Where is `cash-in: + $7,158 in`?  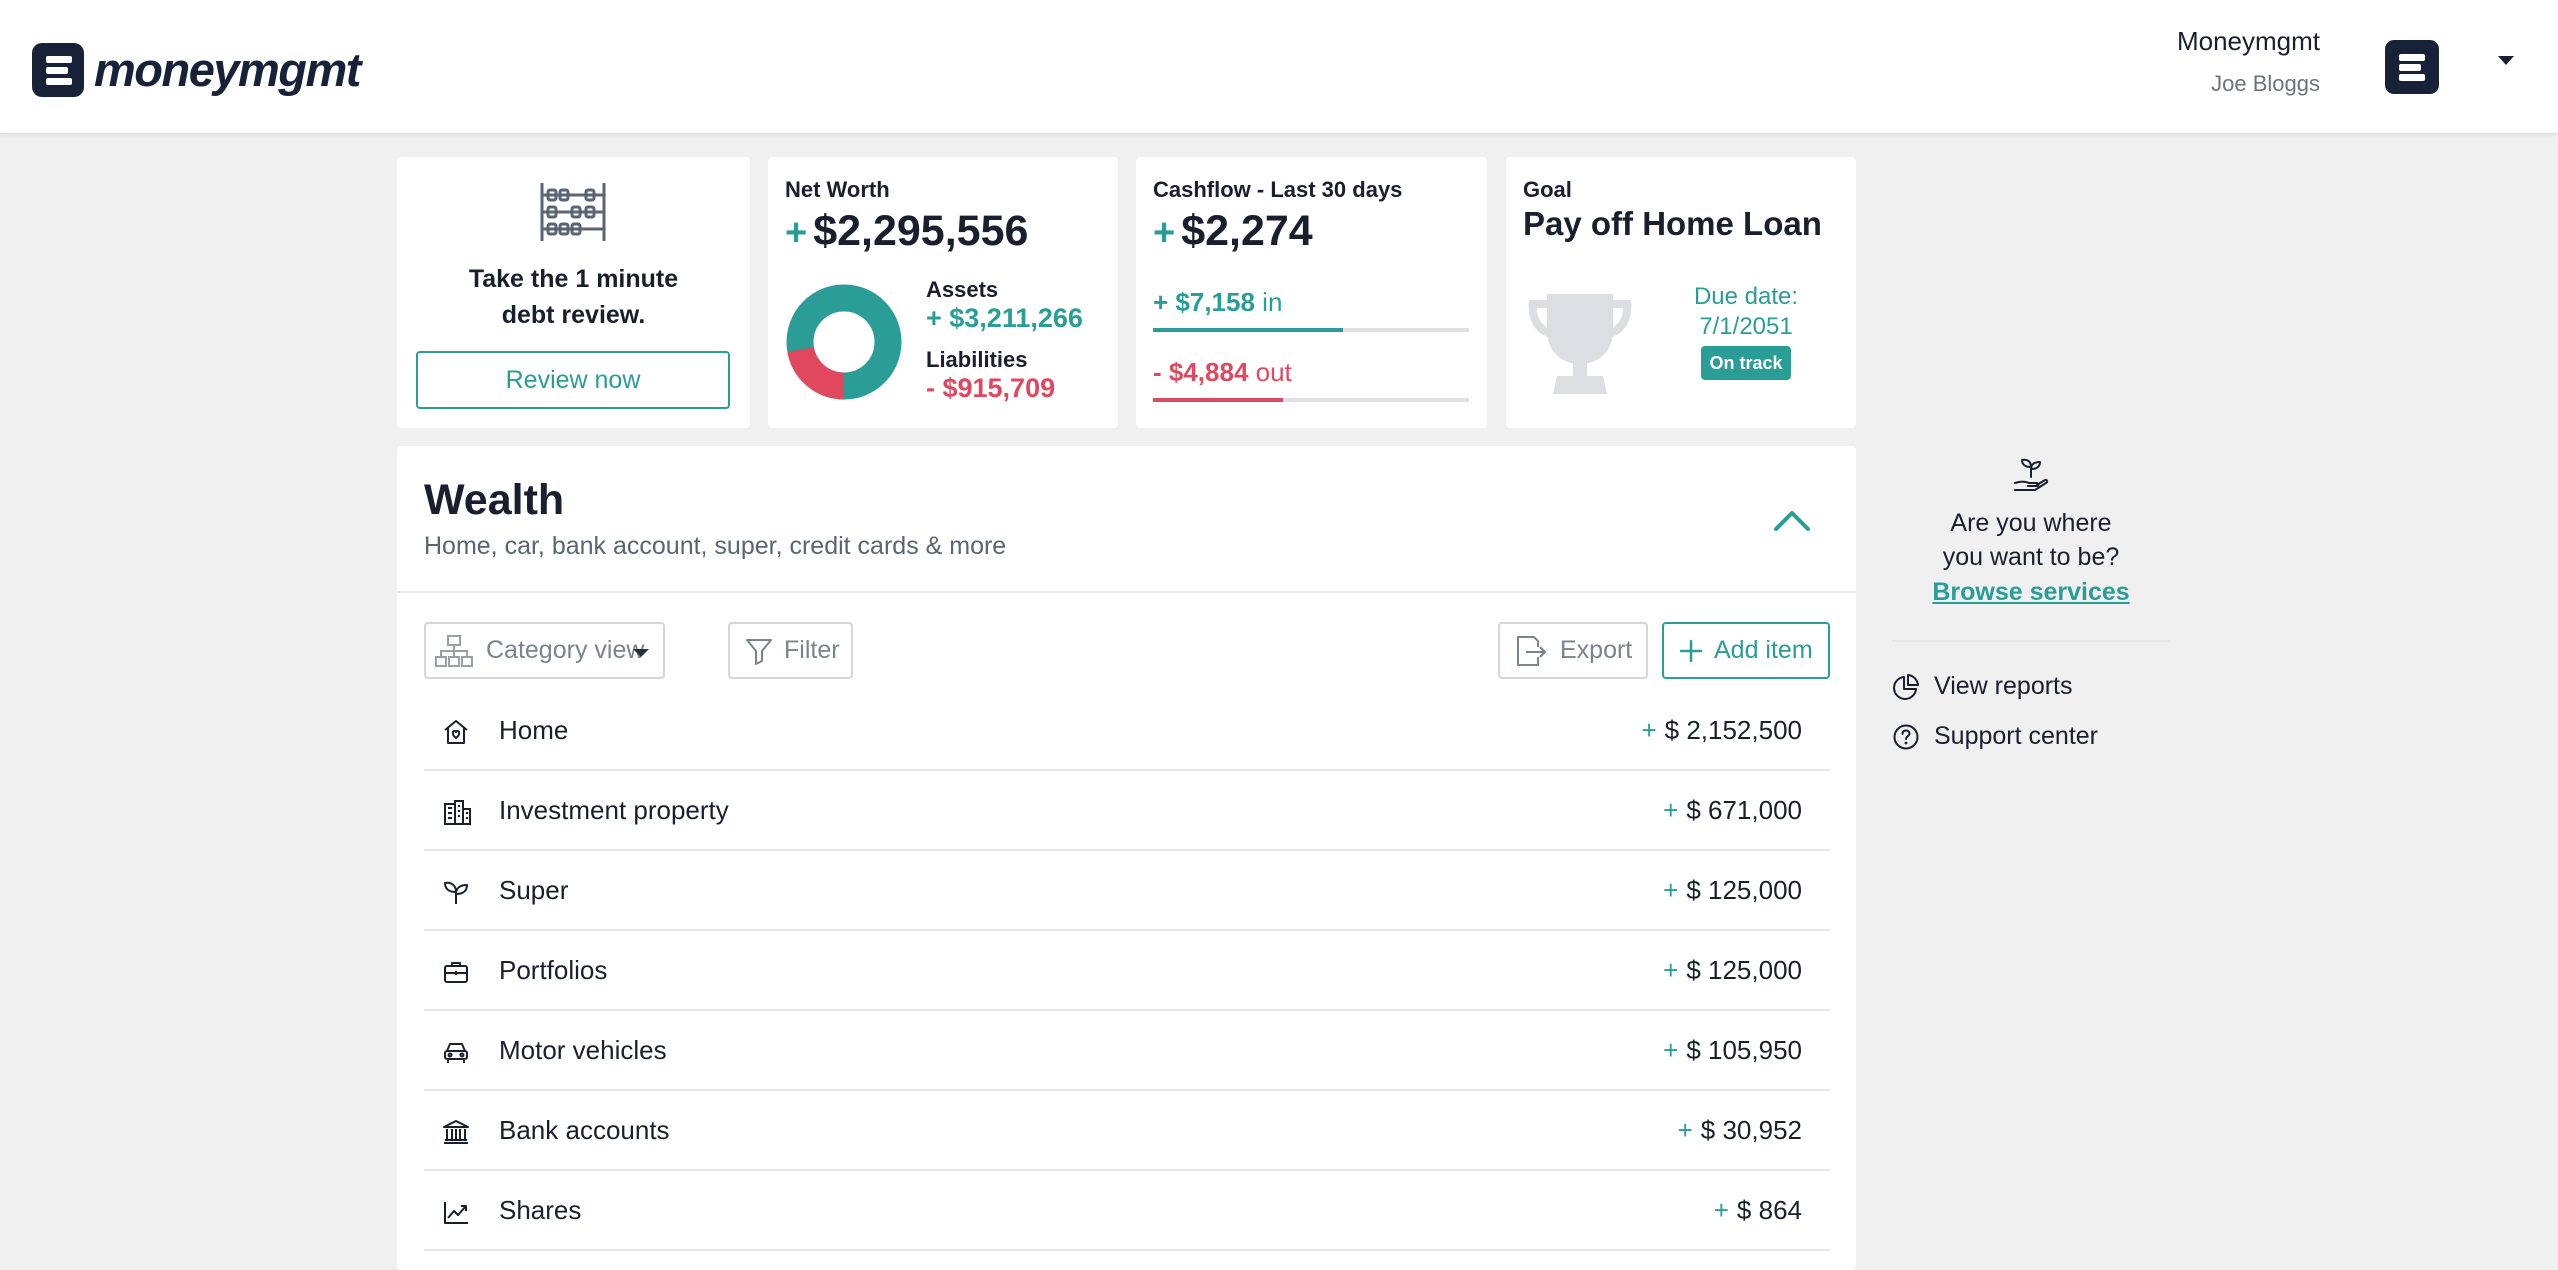
cash-in: + $7,158 in is located at coordinates (1218, 302).